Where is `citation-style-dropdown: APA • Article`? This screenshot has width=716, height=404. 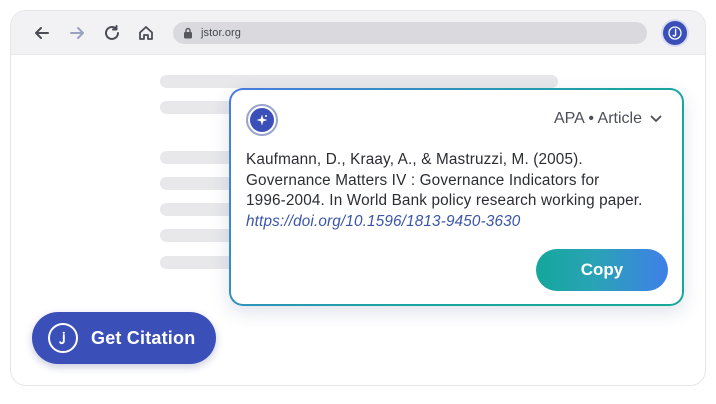 citation-style-dropdown: APA • Article is located at coordinates (608, 119).